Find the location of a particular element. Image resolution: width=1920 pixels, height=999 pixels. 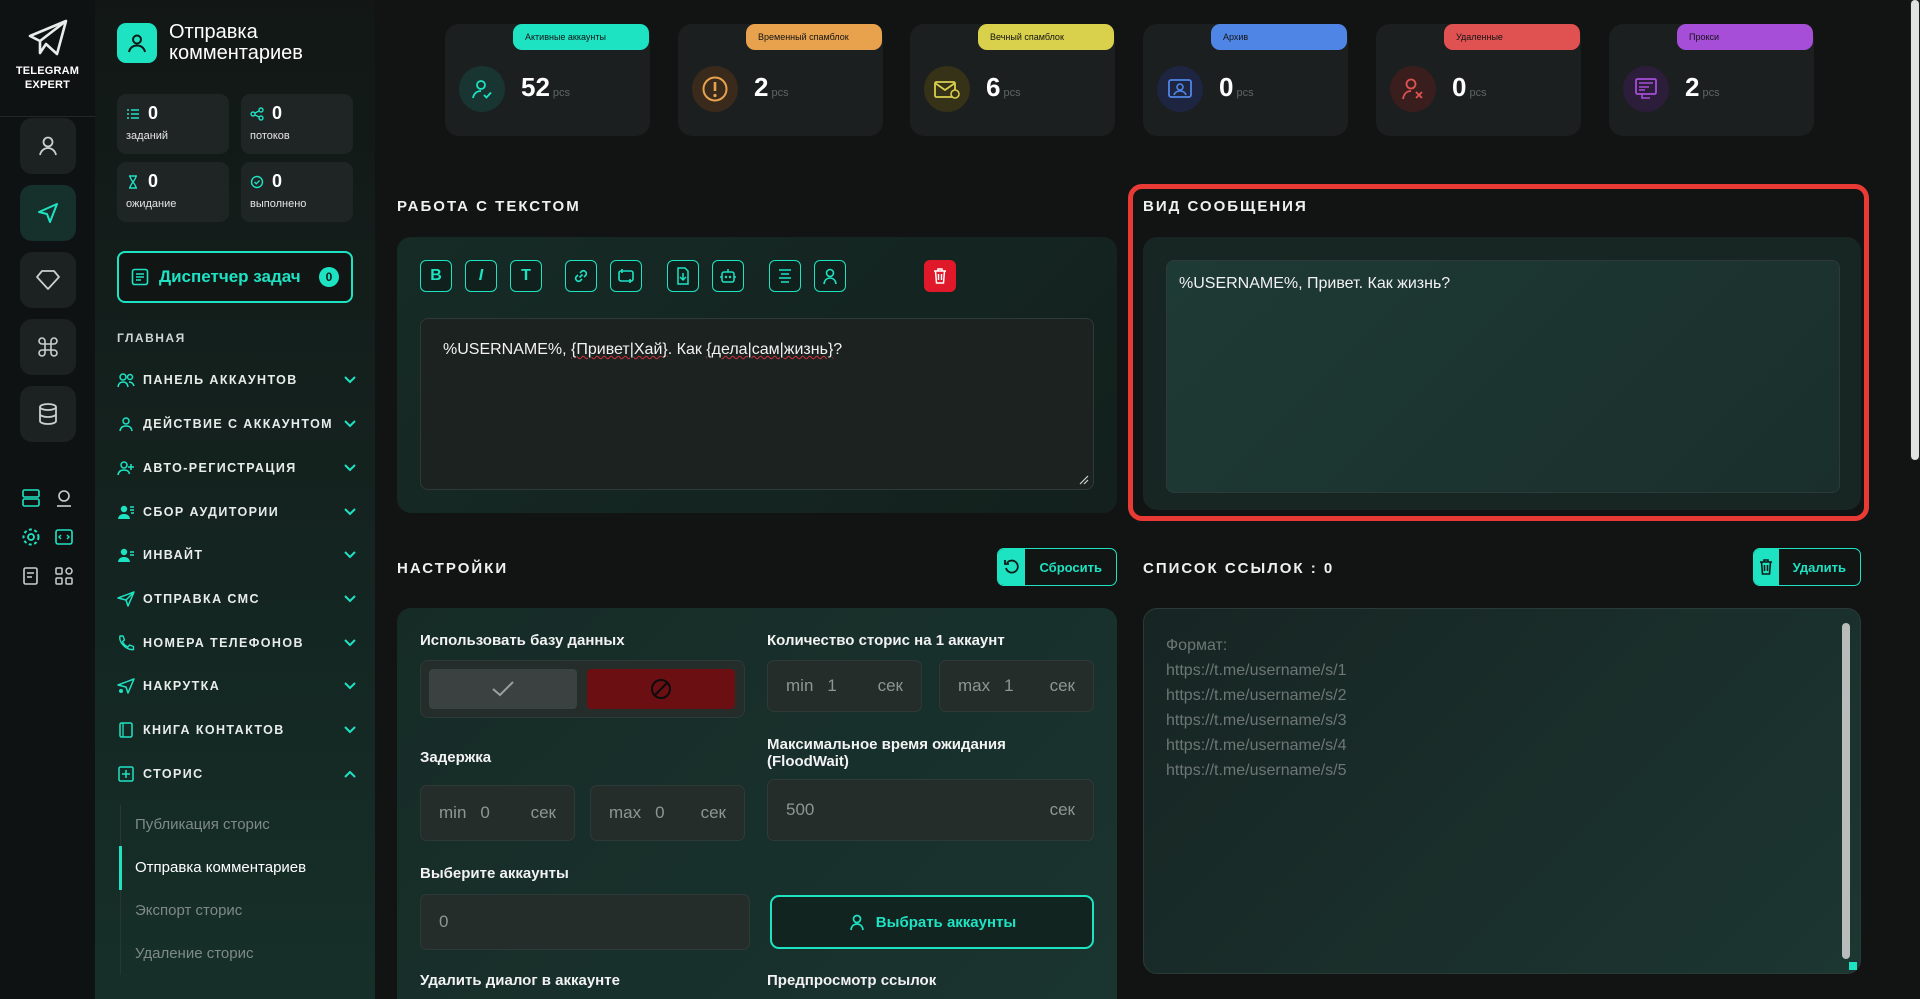

card-value: 2 pcs is located at coordinates (1702, 87).